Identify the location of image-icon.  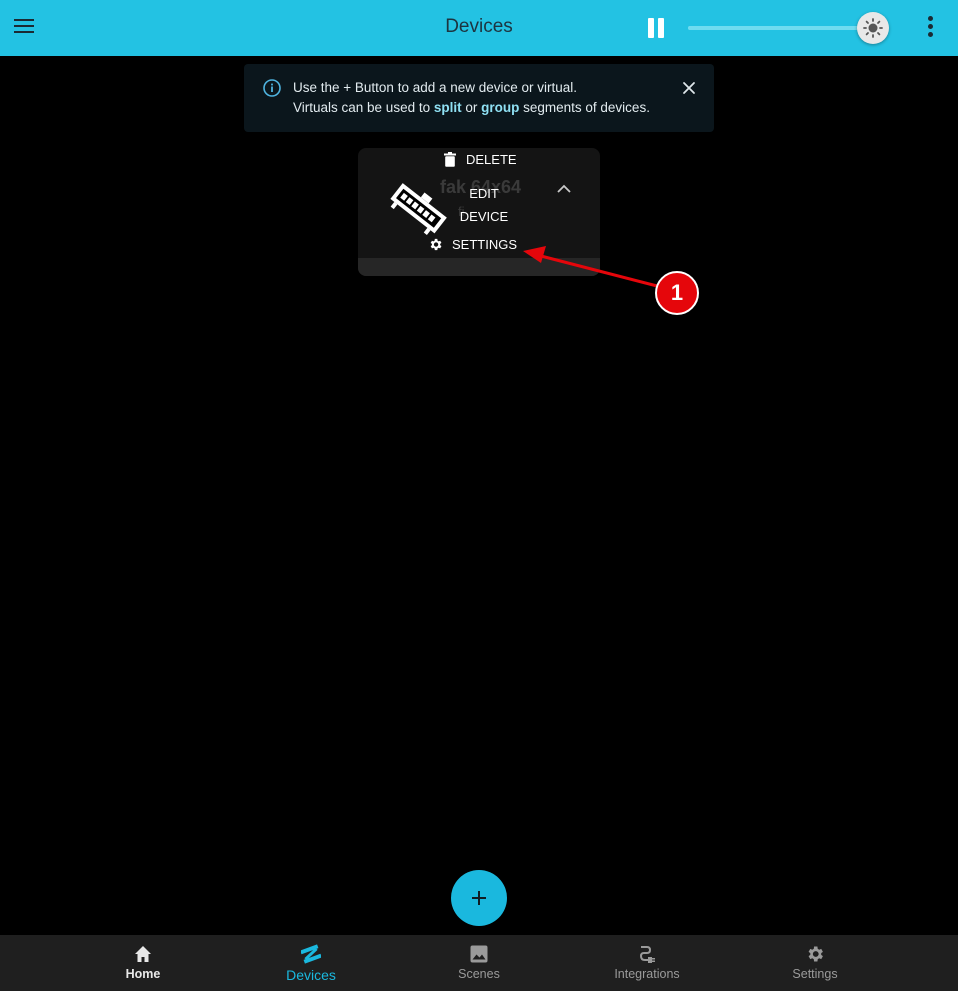
(479, 954).